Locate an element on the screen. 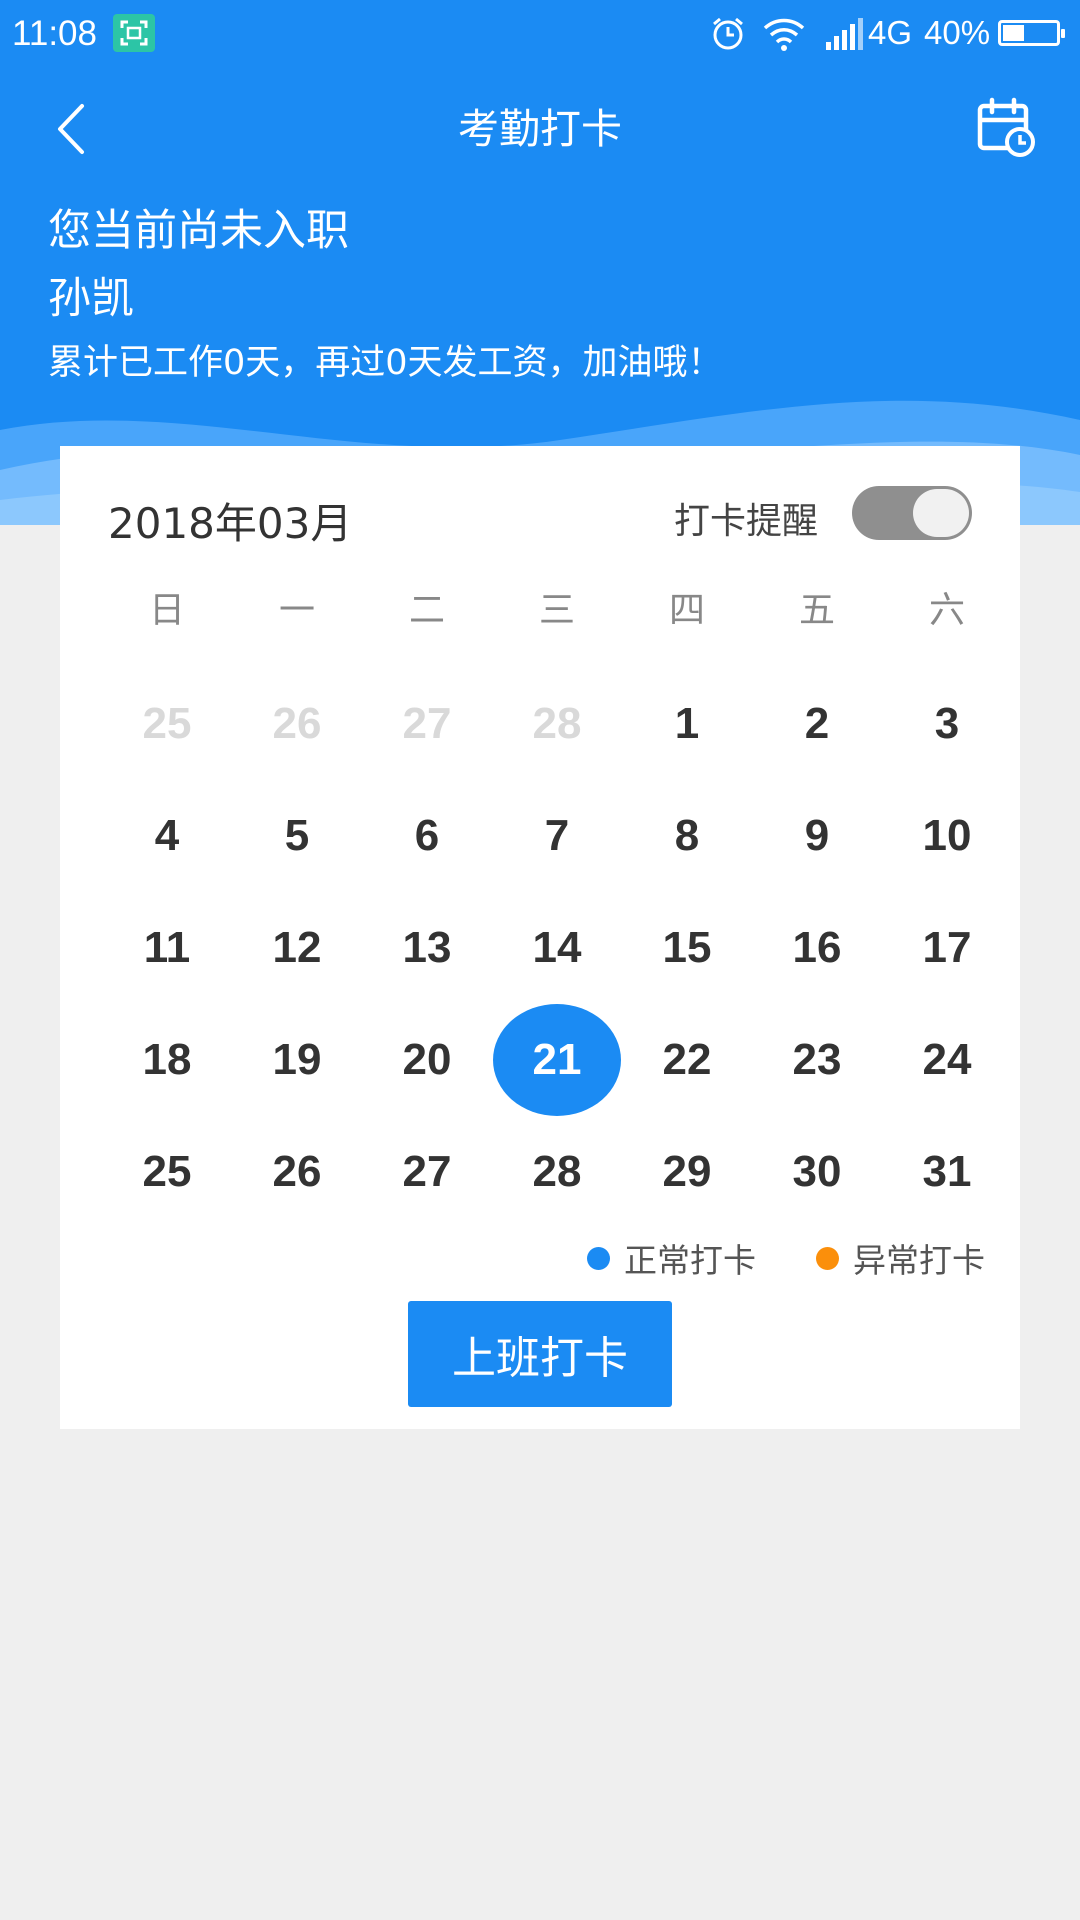  calendar-day: 2 is located at coordinates (817, 724).